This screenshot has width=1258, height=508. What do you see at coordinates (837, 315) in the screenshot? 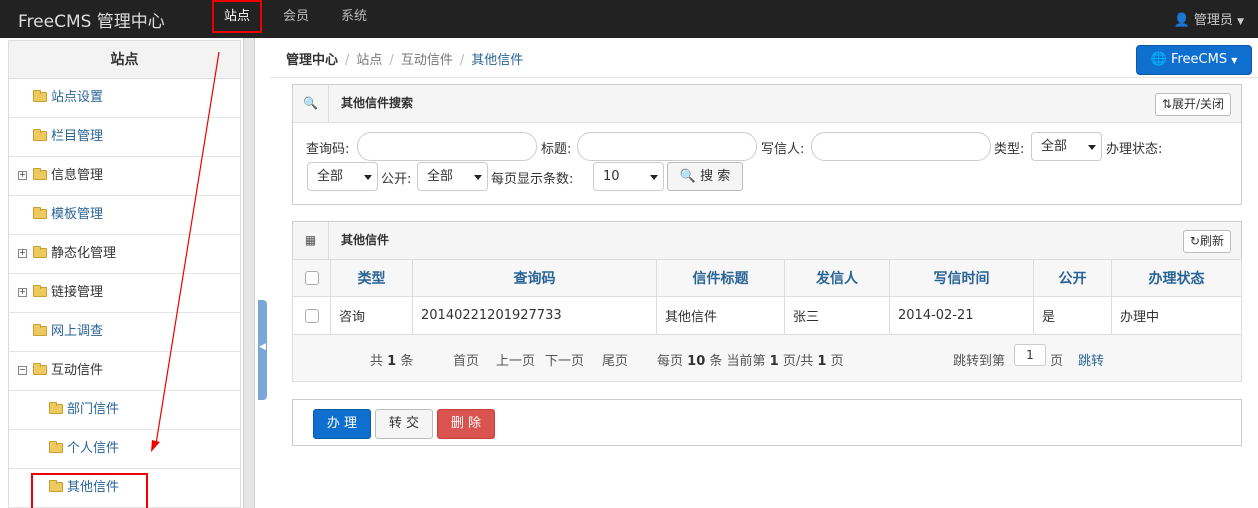
I see `cell-sender: 张三` at bounding box center [837, 315].